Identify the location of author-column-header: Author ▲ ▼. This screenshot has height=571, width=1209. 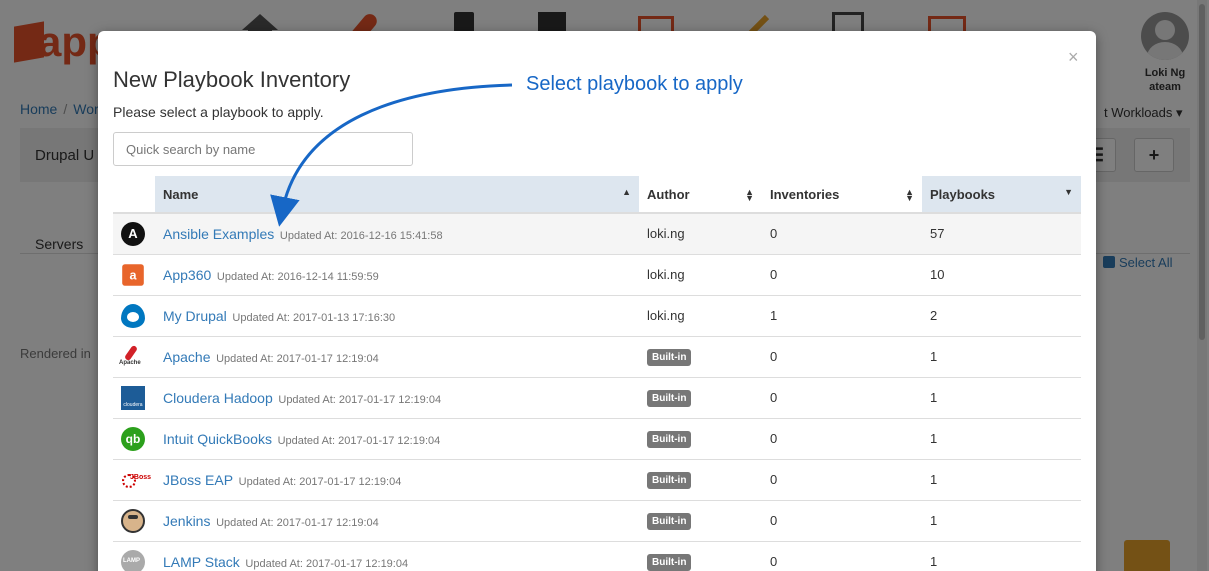
(700, 195).